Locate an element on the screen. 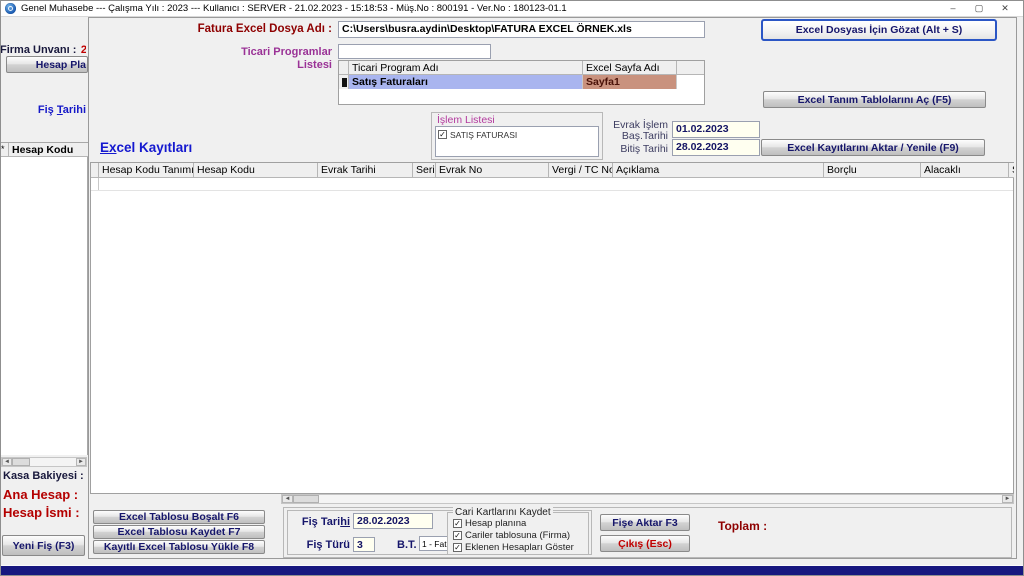 The image size is (1024, 576). kayitli-excel-yukle-button: Kayıtlı Excel Tablosu Yükle F8 is located at coordinates (179, 547).